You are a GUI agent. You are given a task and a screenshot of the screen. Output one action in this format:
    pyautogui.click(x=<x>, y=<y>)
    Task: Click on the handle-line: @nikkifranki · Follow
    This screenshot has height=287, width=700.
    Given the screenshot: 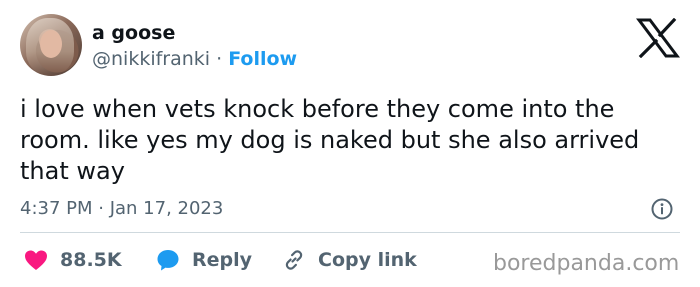 What is the action you would take?
    pyautogui.click(x=194, y=59)
    